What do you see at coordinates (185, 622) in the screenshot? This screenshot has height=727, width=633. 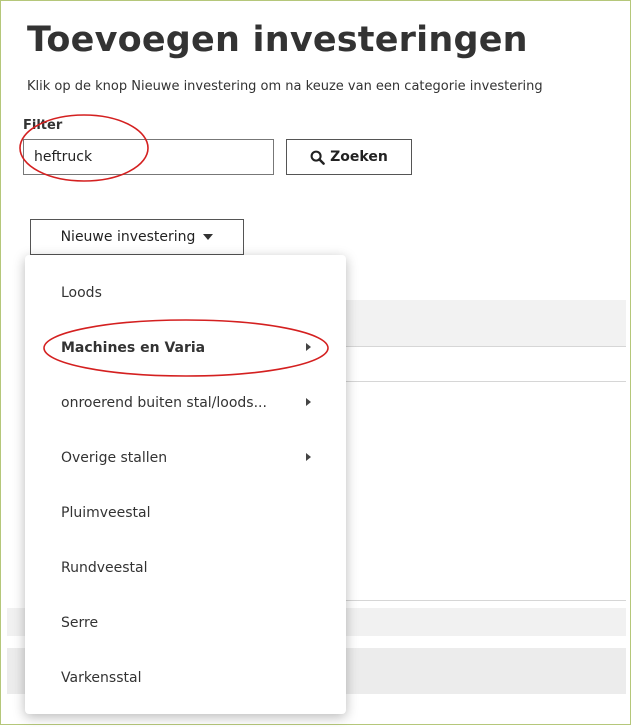 I see `menu-item-serre: Serre` at bounding box center [185, 622].